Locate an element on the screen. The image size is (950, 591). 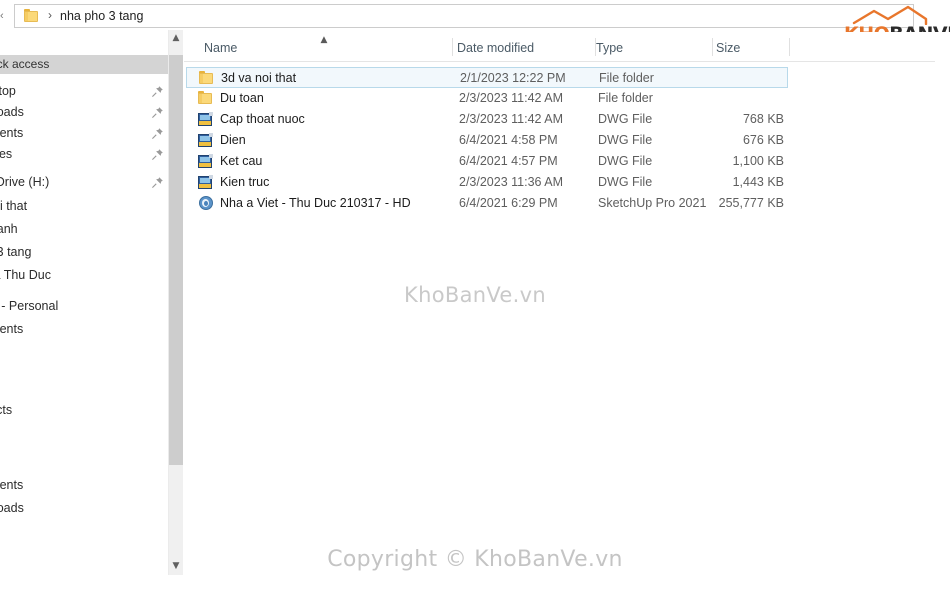
nav-item-label: Nha a Viet nha Thu Duc is located at coordinates (25, 275).